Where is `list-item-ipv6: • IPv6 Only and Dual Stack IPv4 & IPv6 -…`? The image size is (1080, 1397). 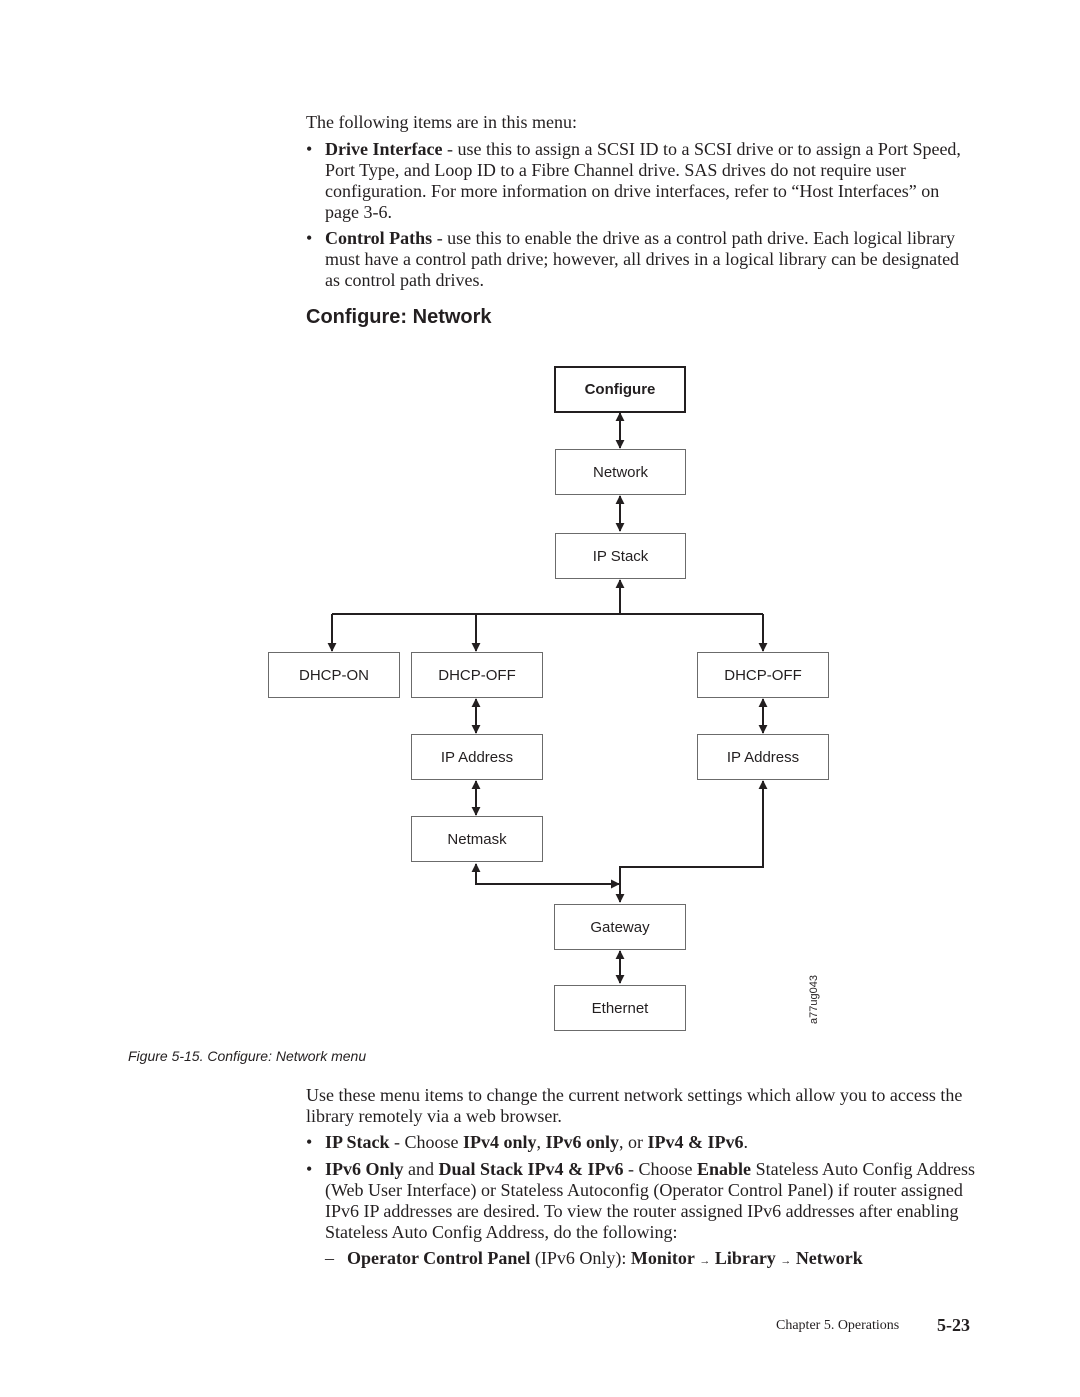
list-item-ipv6: • IPv6 Only and Dual Stack IPv4 & IPv6 -… is located at coordinates (641, 1201).